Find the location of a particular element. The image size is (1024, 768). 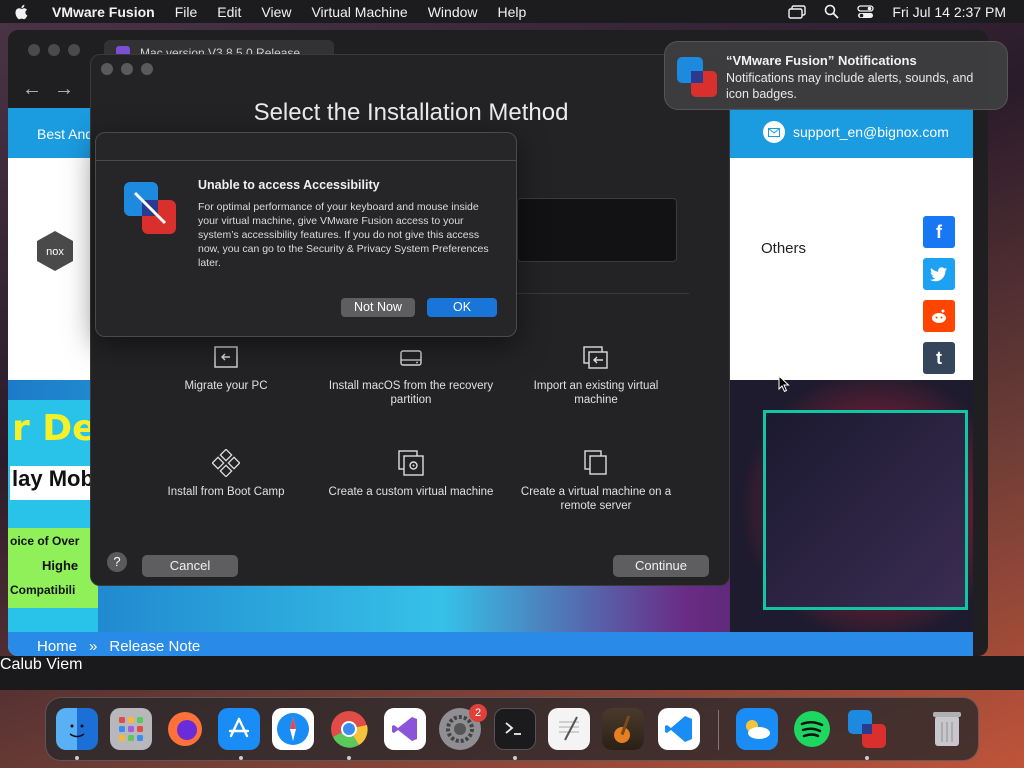

facebook-icon: f is located at coordinates (939, 232).